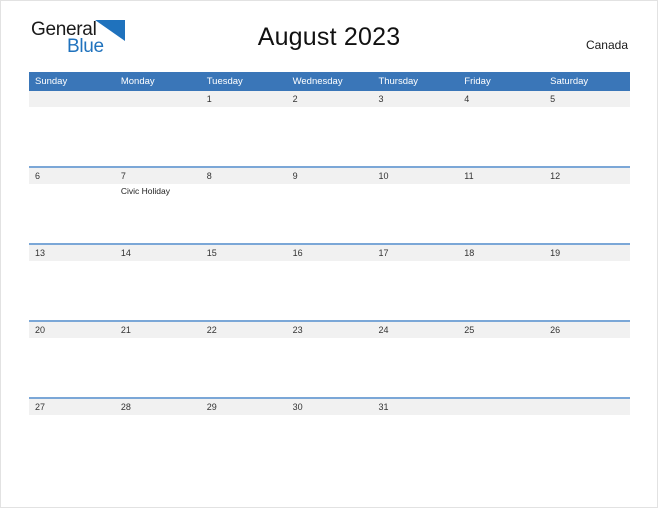 The image size is (660, 510). I want to click on page-header: General Blue August 2023 Canada, so click(329, 32).